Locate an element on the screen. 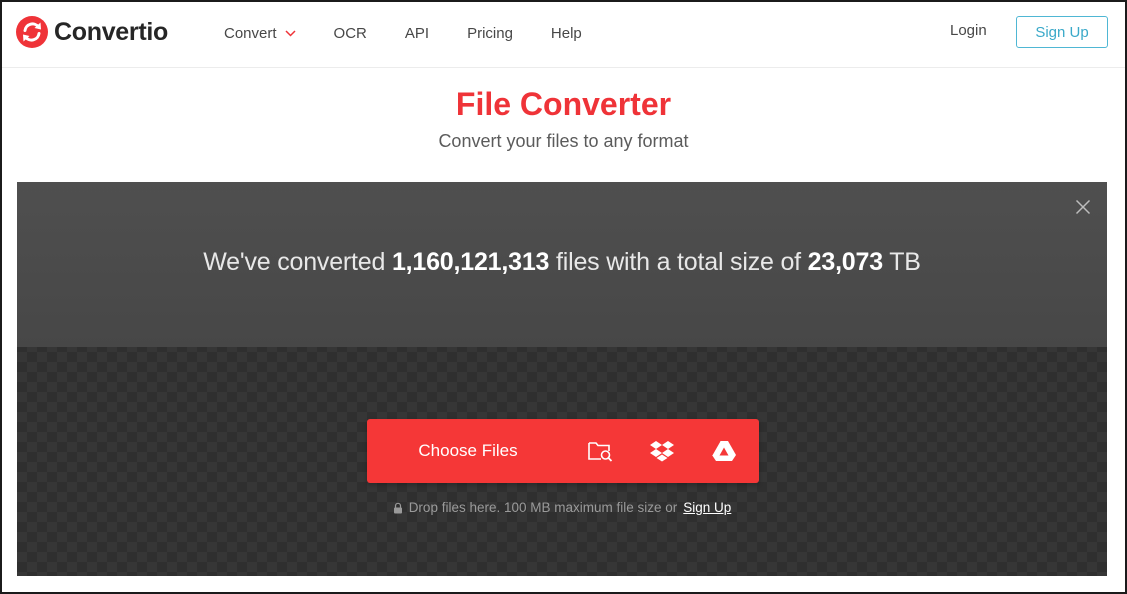 This screenshot has width=1127, height=594. from-google-drive-button is located at coordinates (724, 451).